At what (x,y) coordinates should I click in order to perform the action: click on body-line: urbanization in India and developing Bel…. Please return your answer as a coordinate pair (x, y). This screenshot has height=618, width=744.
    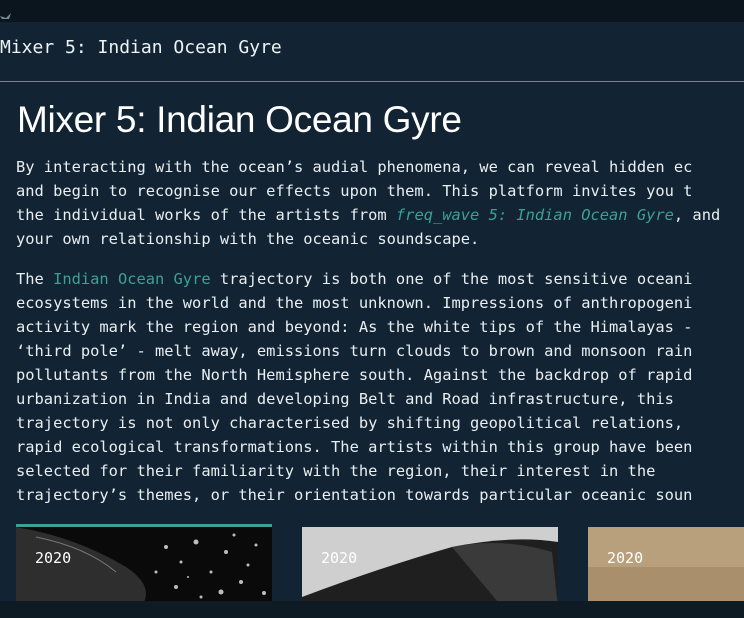
    Looking at the image, I should click on (345, 399).